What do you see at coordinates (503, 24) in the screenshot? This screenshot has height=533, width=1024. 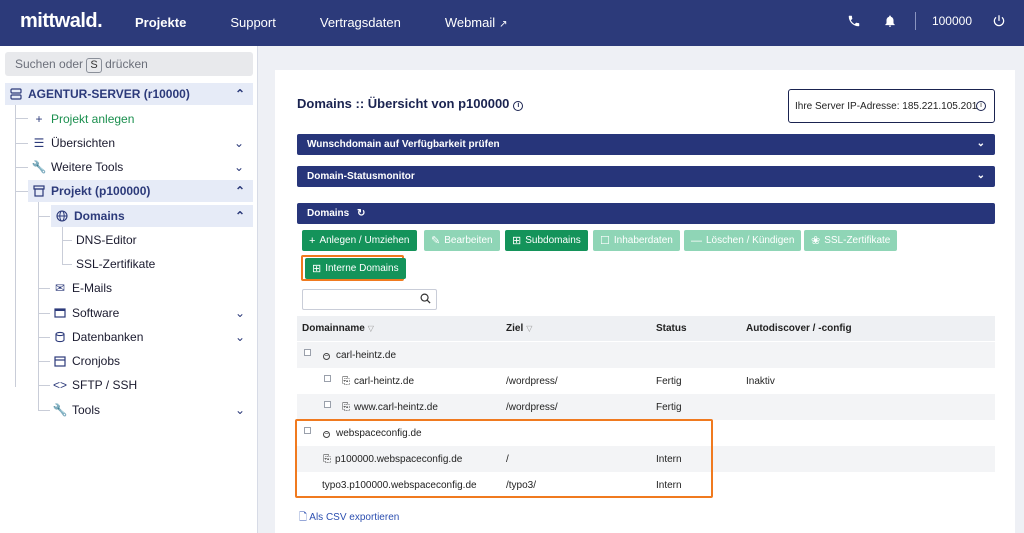 I see `external-link-icon: ↗` at bounding box center [503, 24].